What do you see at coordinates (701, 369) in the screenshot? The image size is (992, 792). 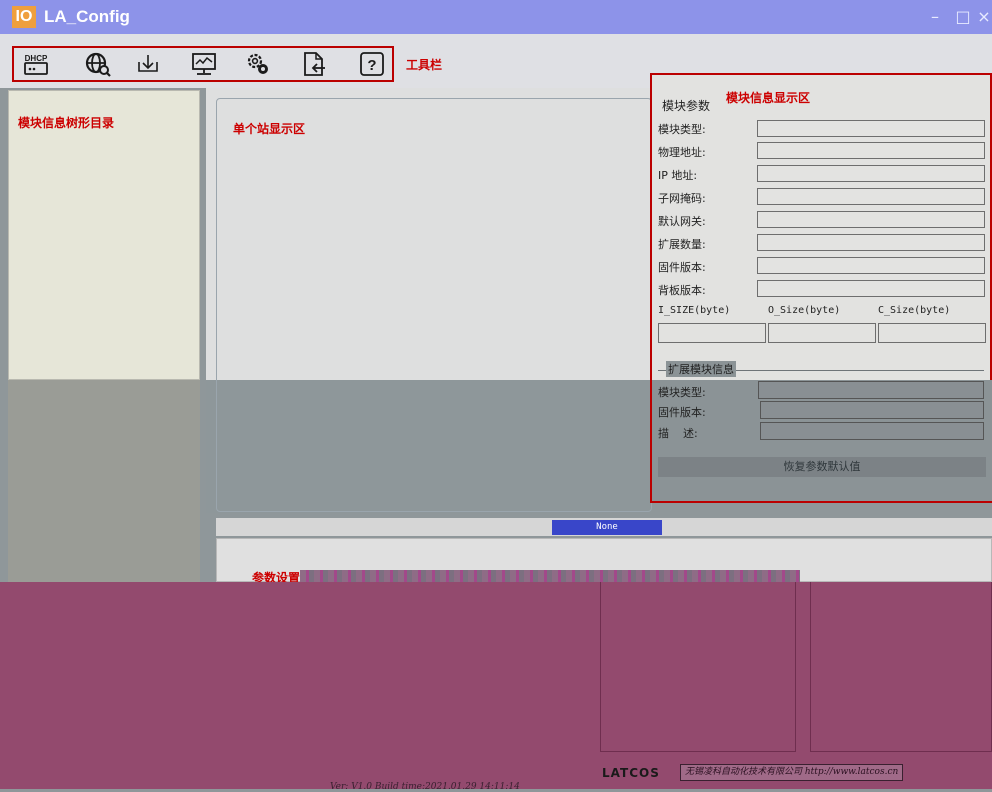 I see `ext-module-group-title: 扩展模块信息` at bounding box center [701, 369].